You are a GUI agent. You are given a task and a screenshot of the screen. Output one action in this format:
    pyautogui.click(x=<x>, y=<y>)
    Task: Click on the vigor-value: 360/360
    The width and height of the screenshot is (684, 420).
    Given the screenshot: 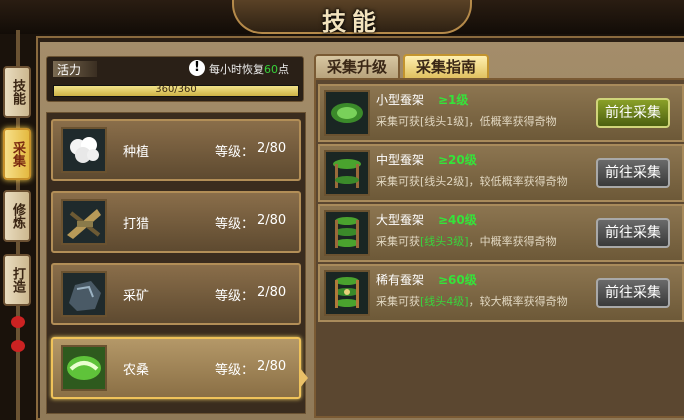 What is the action you would take?
    pyautogui.click(x=176, y=89)
    